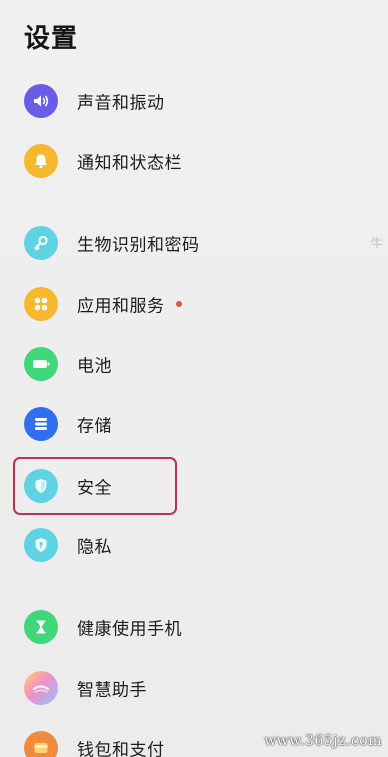 The width and height of the screenshot is (388, 757). What do you see at coordinates (94, 547) in the screenshot?
I see `settings-item-label: 隐私` at bounding box center [94, 547].